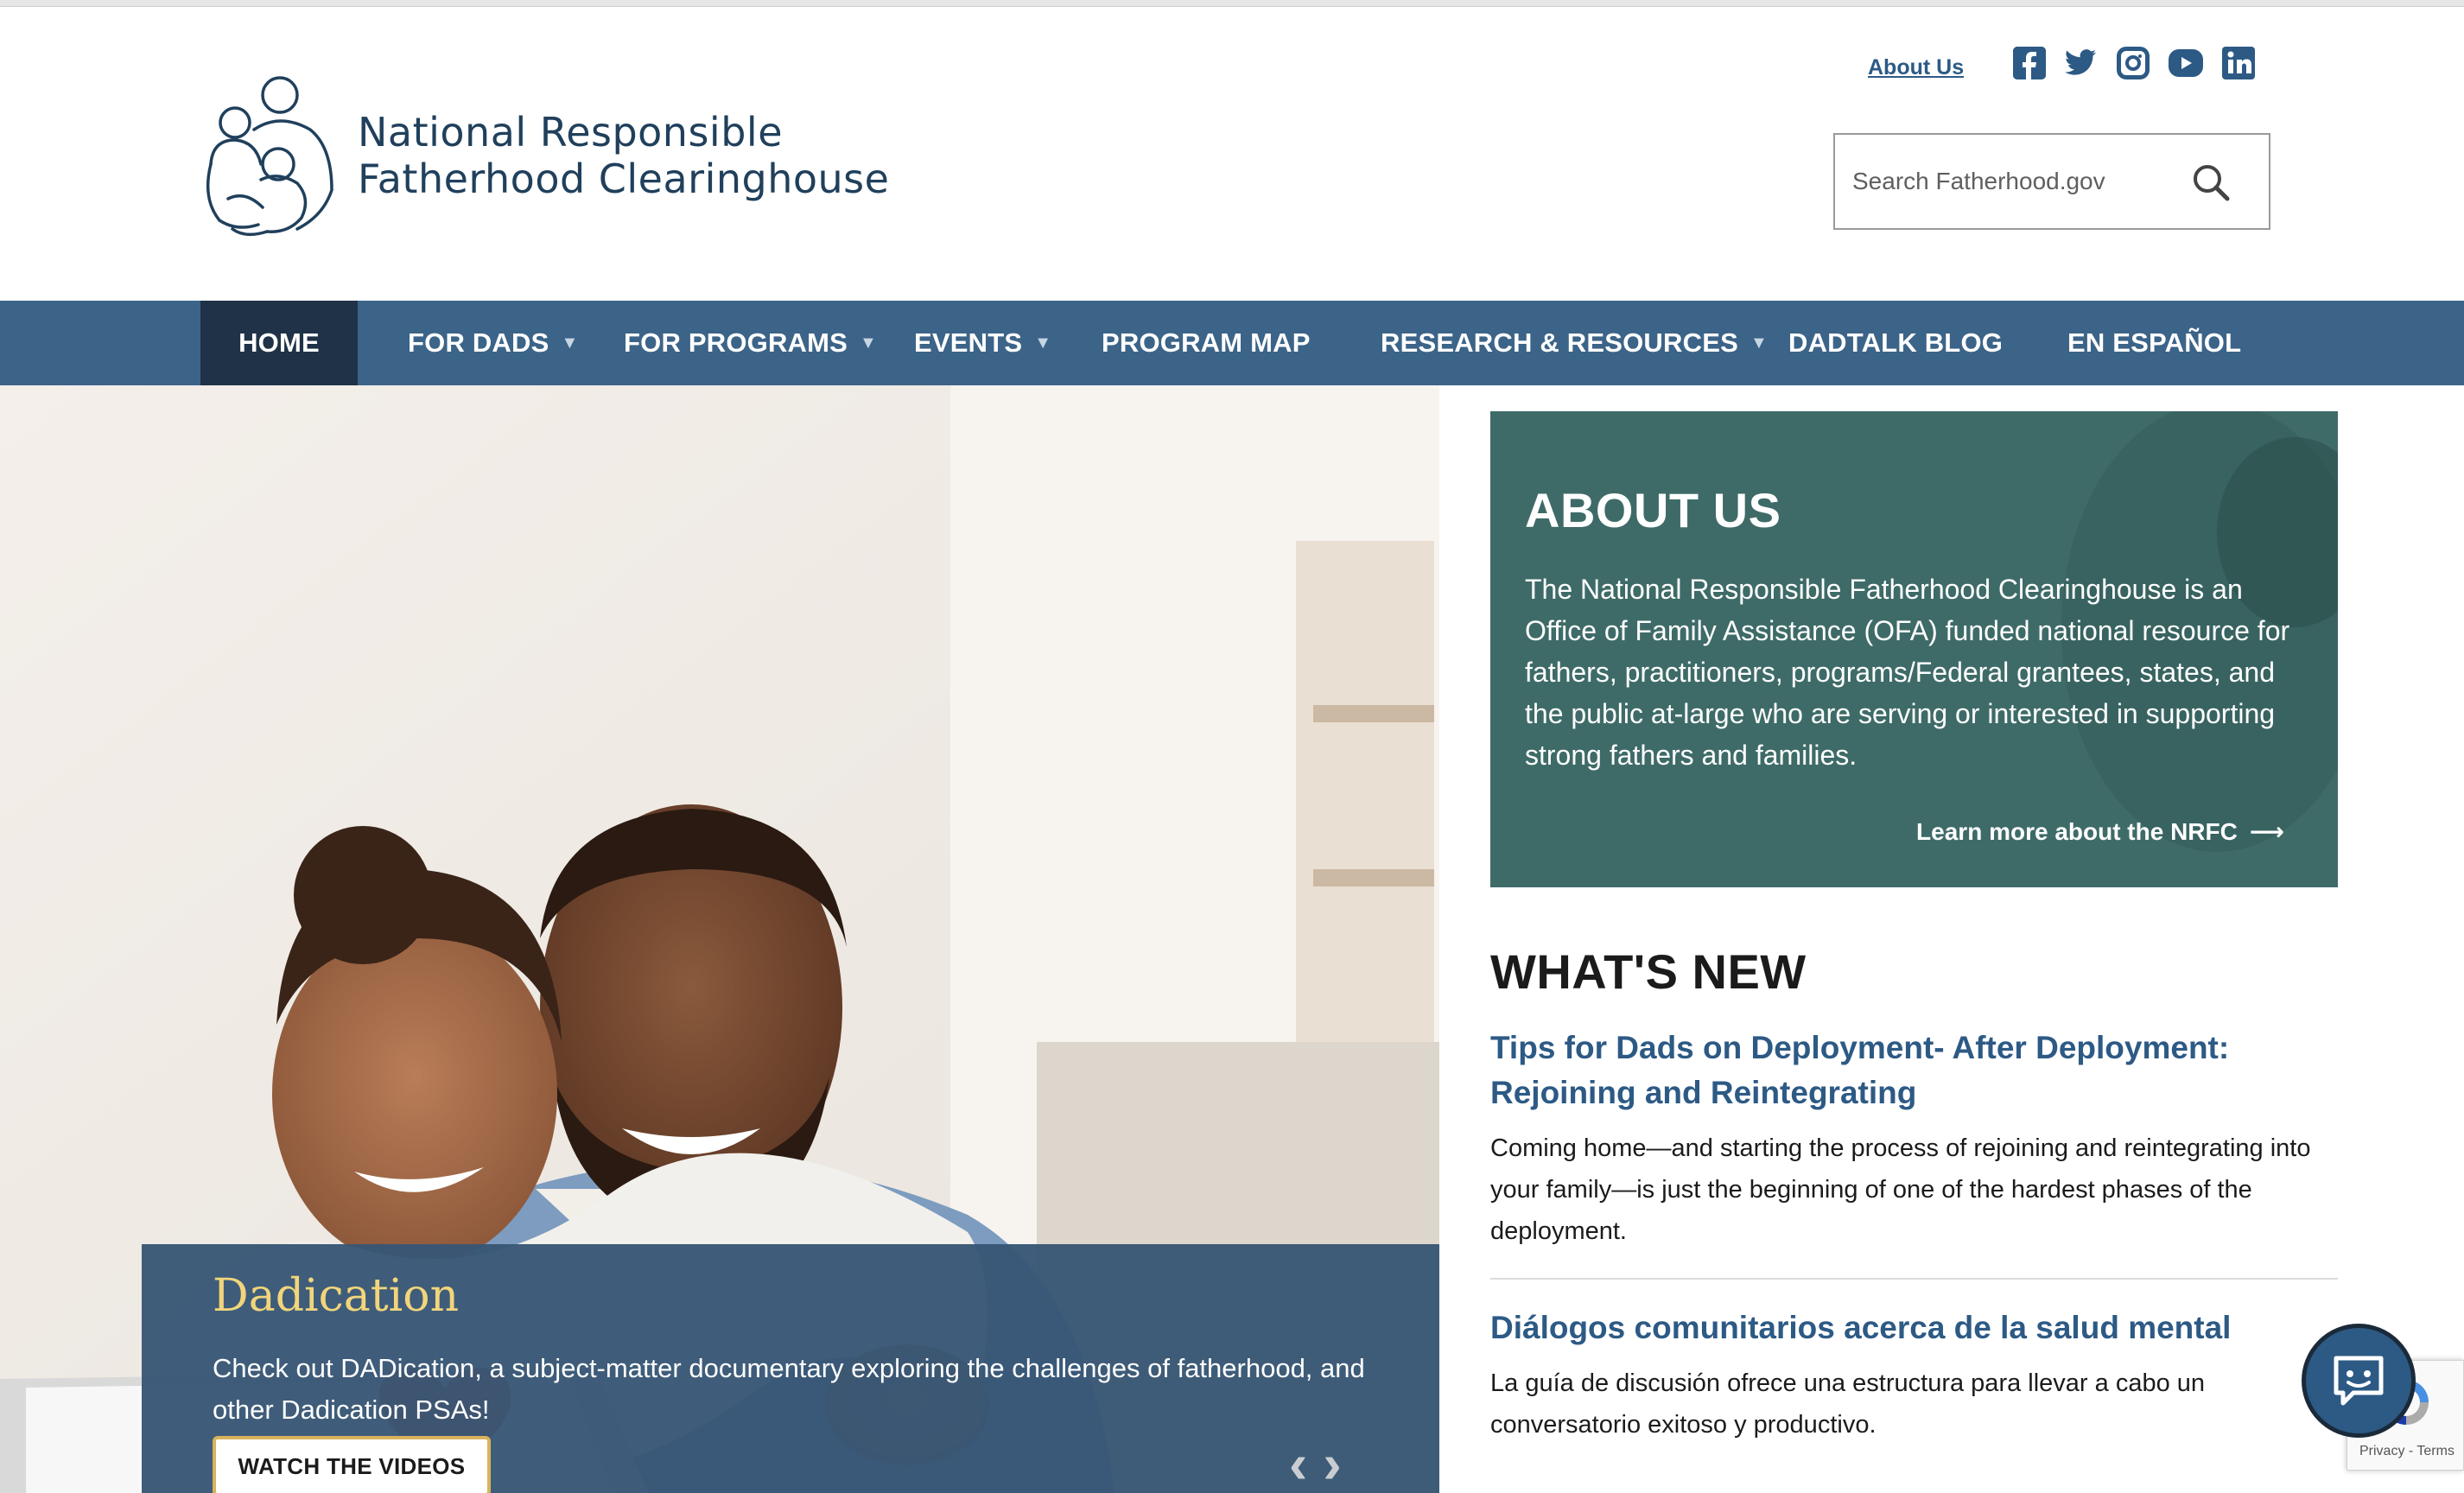  What do you see at coordinates (2025, 181) in the screenshot?
I see `search-input` at bounding box center [2025, 181].